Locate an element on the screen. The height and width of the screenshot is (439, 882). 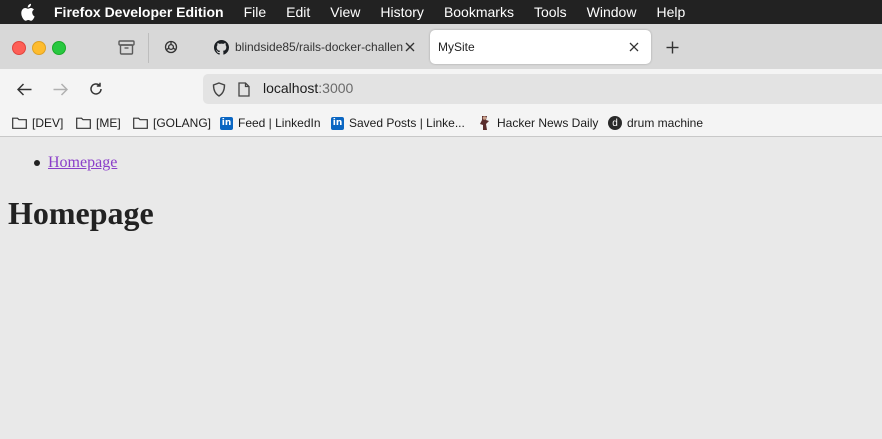
bookmark-folder-golang: [GOLANG] is located at coordinates (172, 123).